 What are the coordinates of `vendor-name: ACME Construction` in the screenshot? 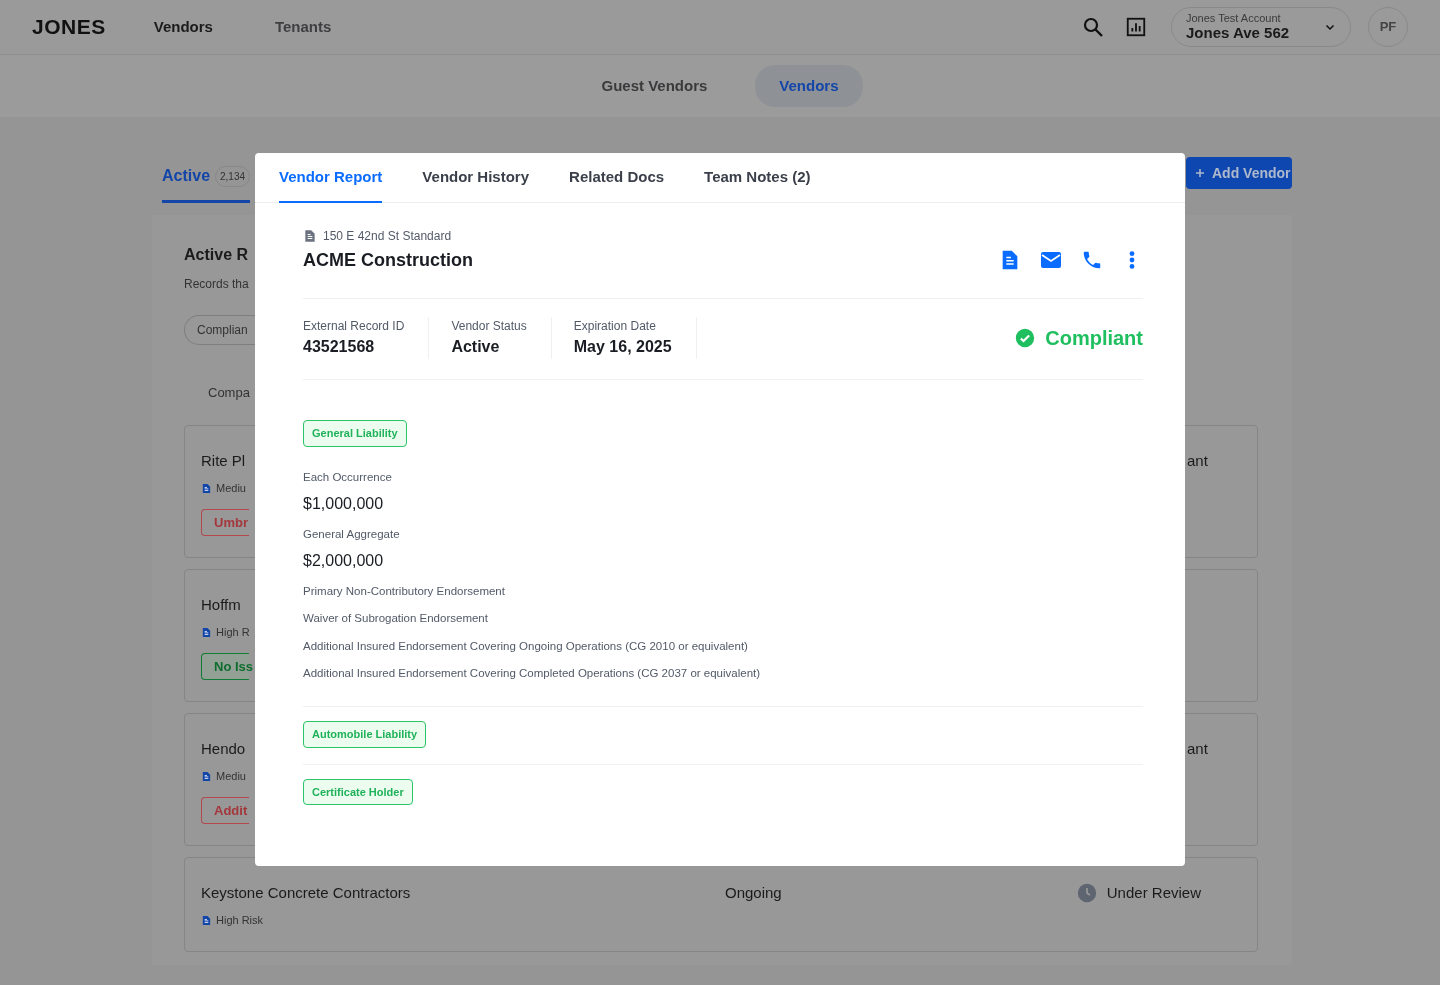 It's located at (388, 260).